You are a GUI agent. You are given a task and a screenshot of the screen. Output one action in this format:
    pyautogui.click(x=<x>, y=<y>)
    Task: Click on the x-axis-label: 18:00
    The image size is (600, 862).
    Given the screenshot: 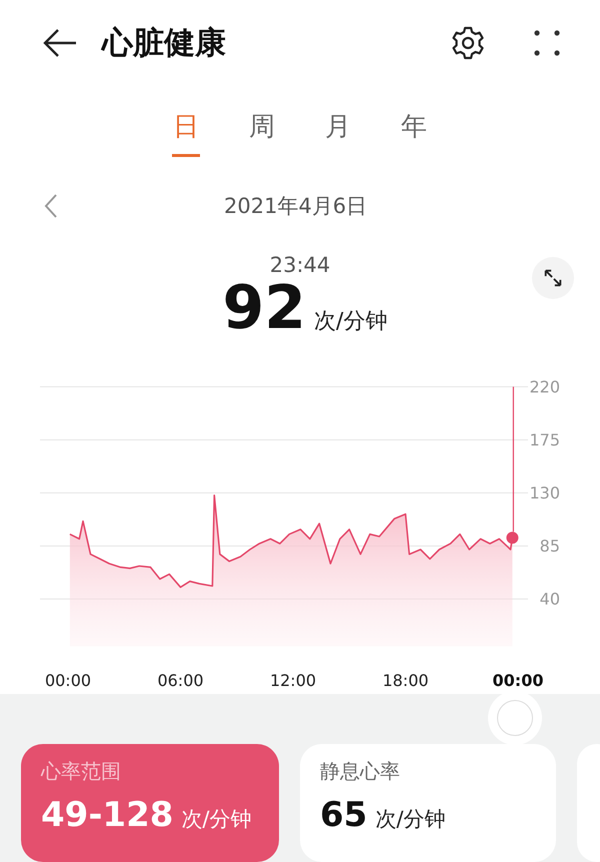 What is the action you would take?
    pyautogui.click(x=405, y=680)
    